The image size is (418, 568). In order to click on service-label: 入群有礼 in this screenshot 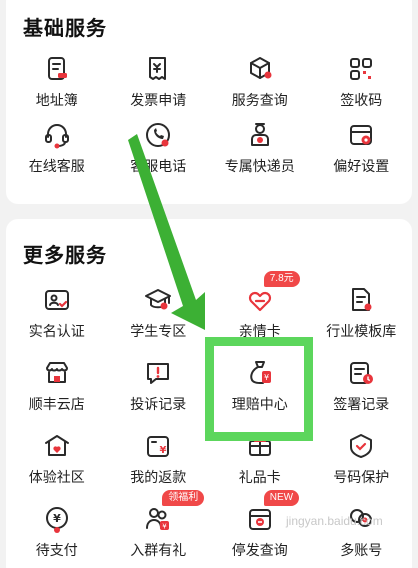, I will do `click(158, 550)`.